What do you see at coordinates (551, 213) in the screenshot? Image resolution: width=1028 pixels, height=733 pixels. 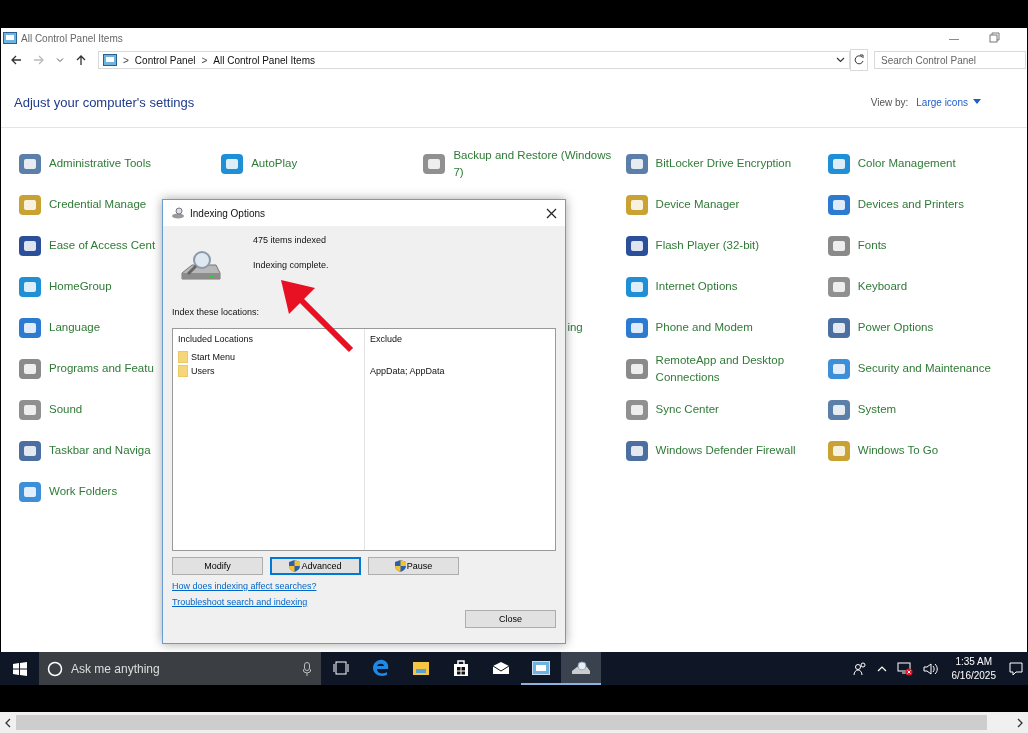 I see `close-icon` at bounding box center [551, 213].